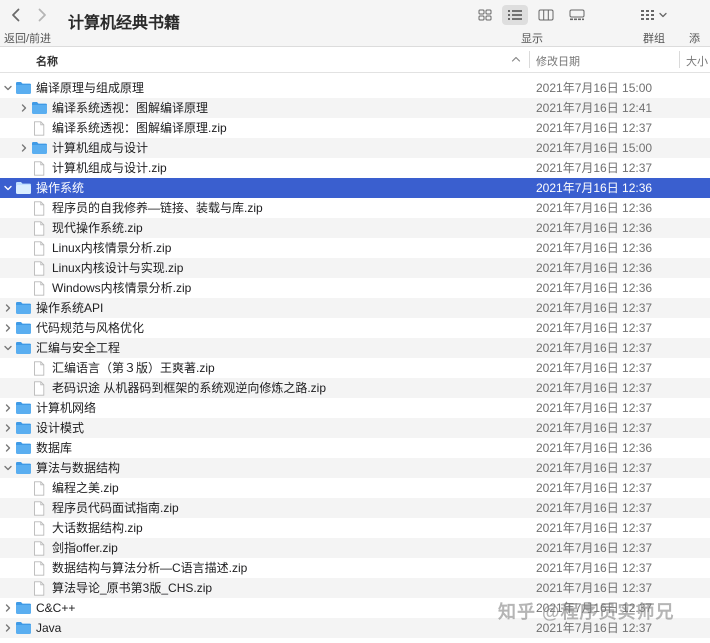 The image size is (710, 643). Describe the element at coordinates (60, 188) in the screenshot. I see `folder-name: 操作系统` at that location.